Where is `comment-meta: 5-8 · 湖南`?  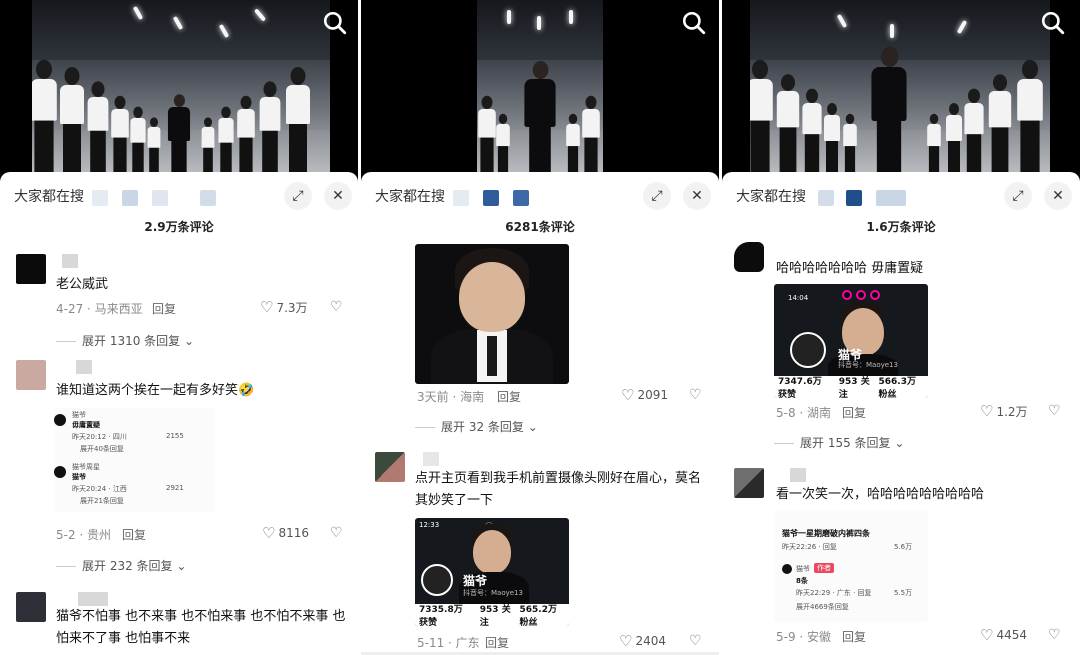 comment-meta: 5-8 · 湖南 is located at coordinates (804, 413).